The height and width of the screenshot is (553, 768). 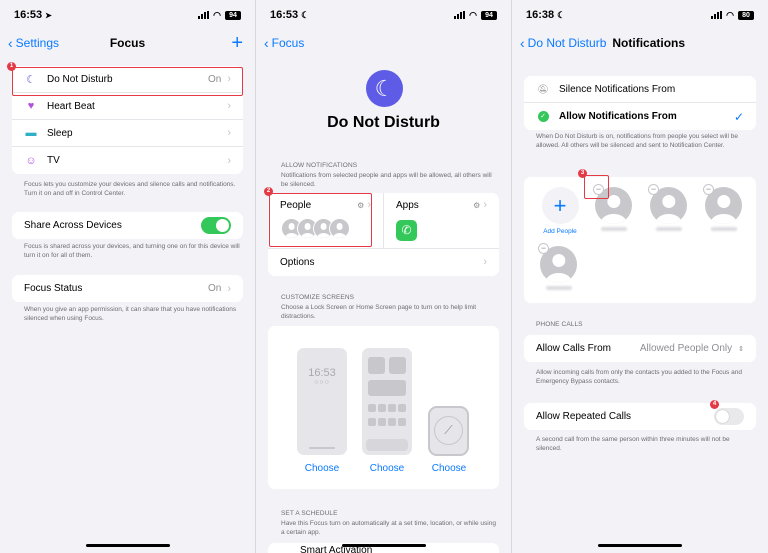 I want to click on gear-icon: ⚙, so click(x=361, y=205).